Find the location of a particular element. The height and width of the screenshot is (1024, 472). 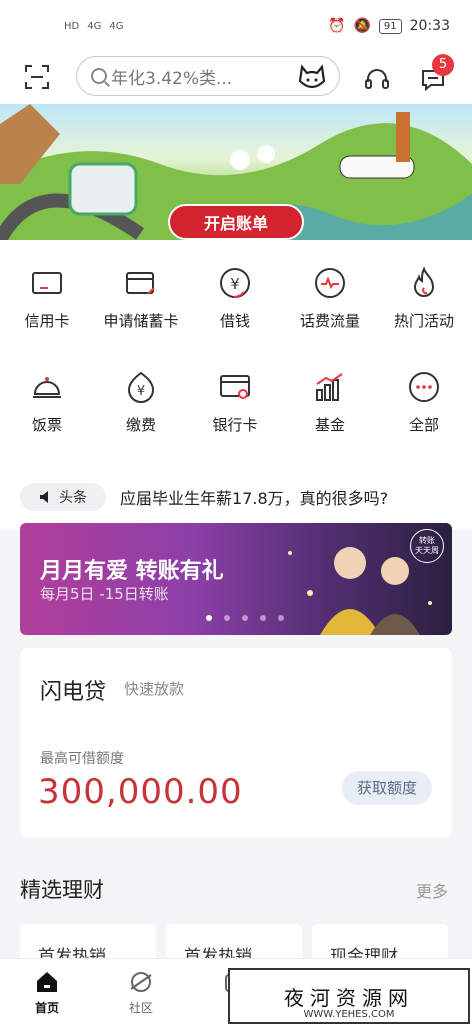

credit-card-icon is located at coordinates (47, 283).